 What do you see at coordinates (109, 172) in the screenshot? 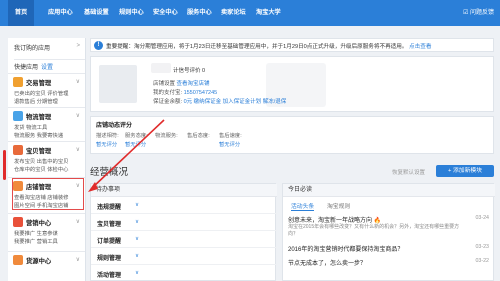
I see `overview-title: 经营概况` at bounding box center [109, 172].